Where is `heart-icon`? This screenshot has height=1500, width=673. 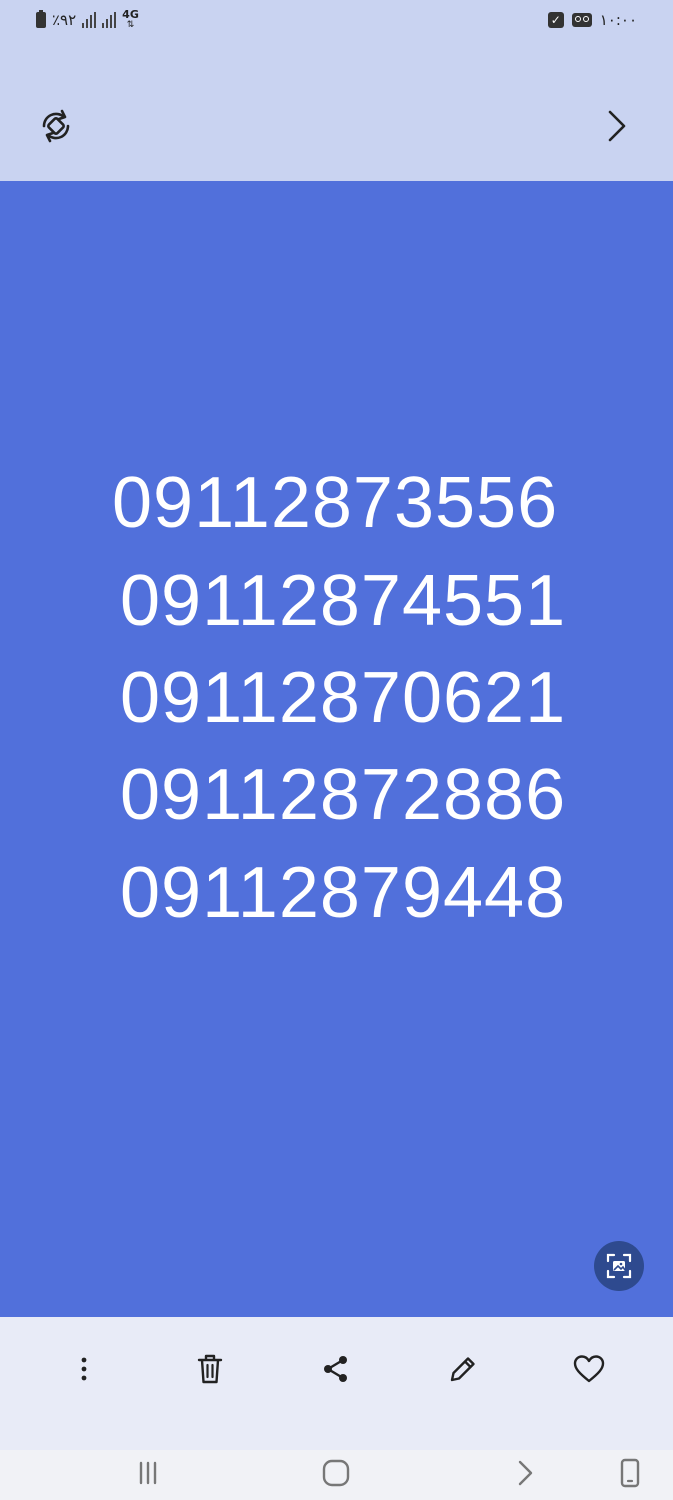
heart-icon is located at coordinates (589, 1369).